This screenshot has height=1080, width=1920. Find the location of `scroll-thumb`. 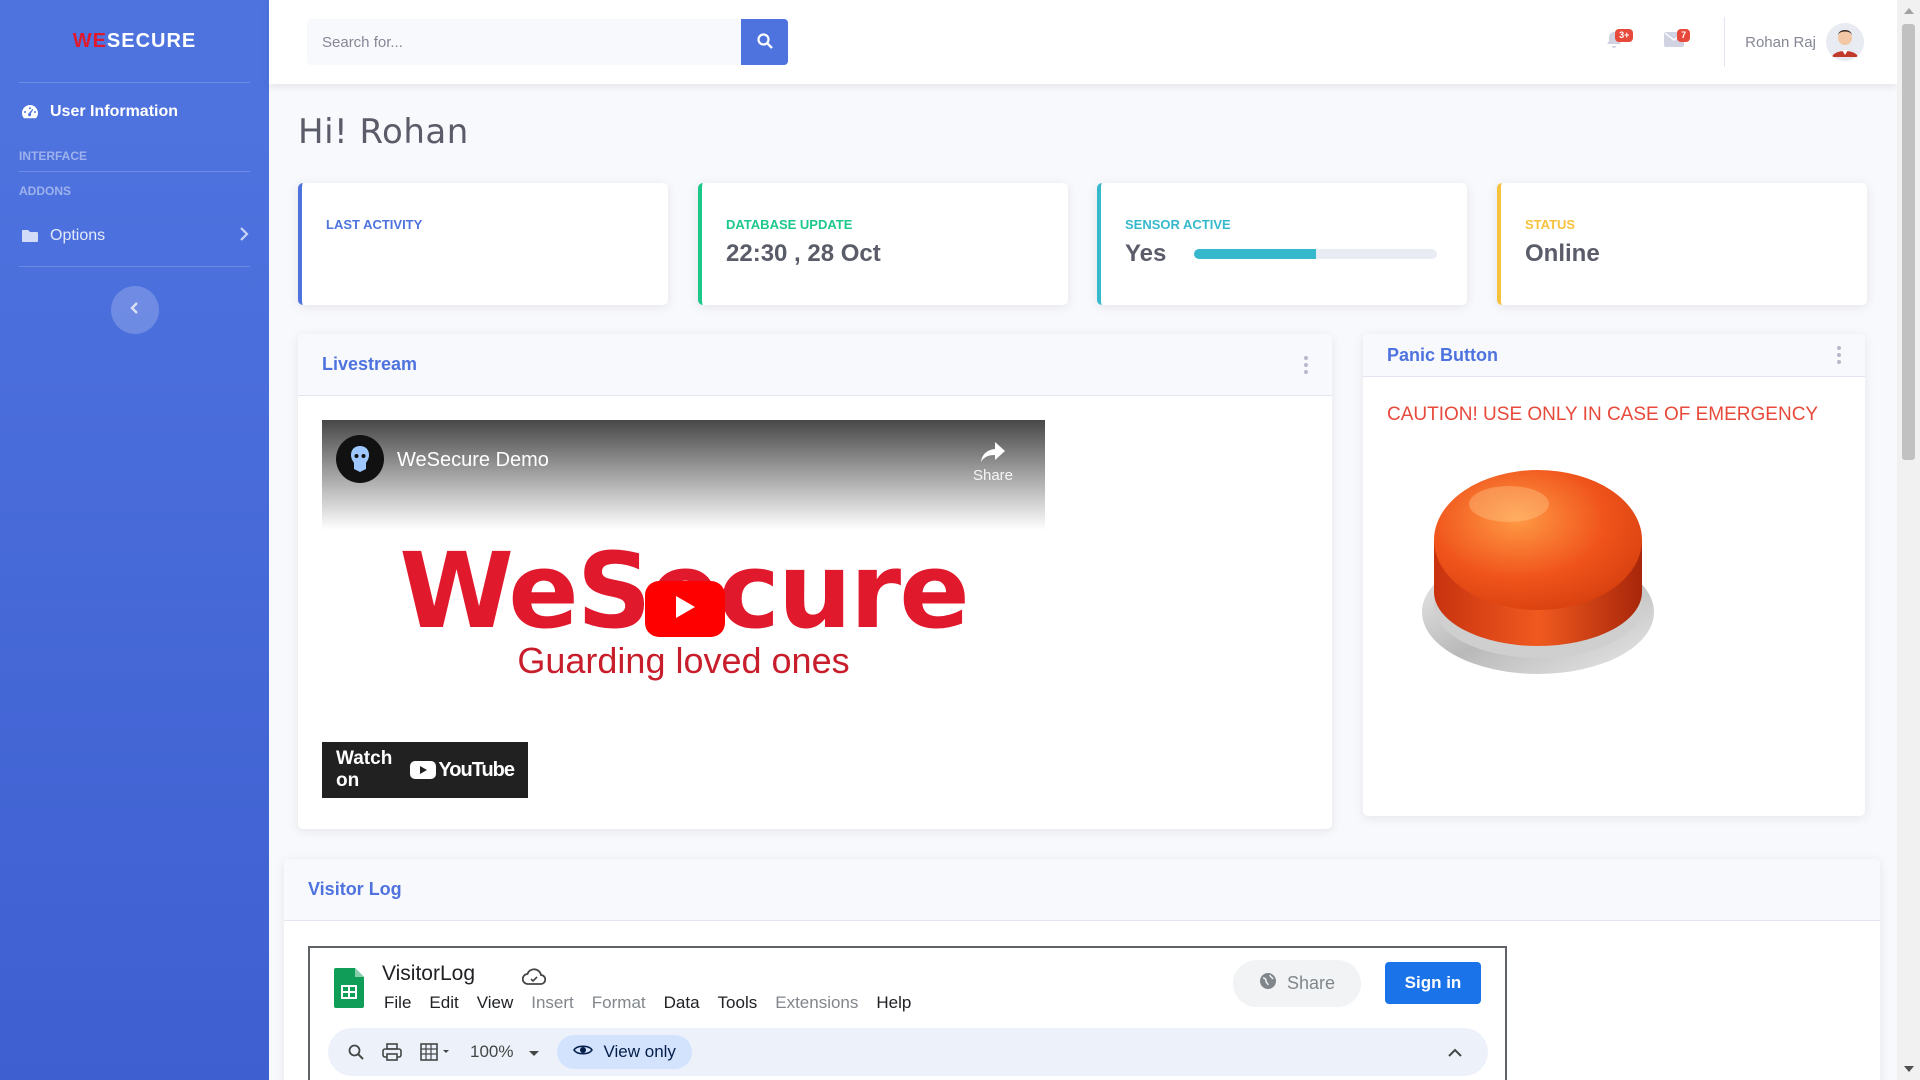

scroll-thumb is located at coordinates (1908, 242).